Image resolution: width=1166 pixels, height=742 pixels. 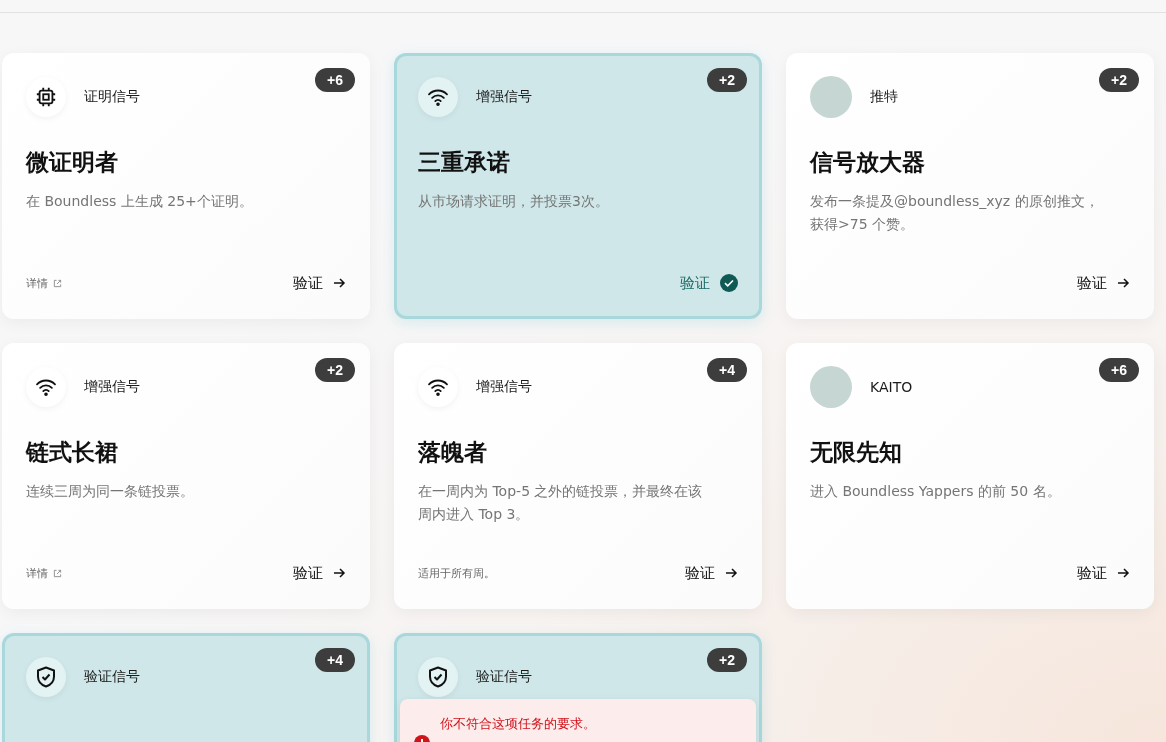 What do you see at coordinates (884, 97) in the screenshot?
I see `category-label: 推特` at bounding box center [884, 97].